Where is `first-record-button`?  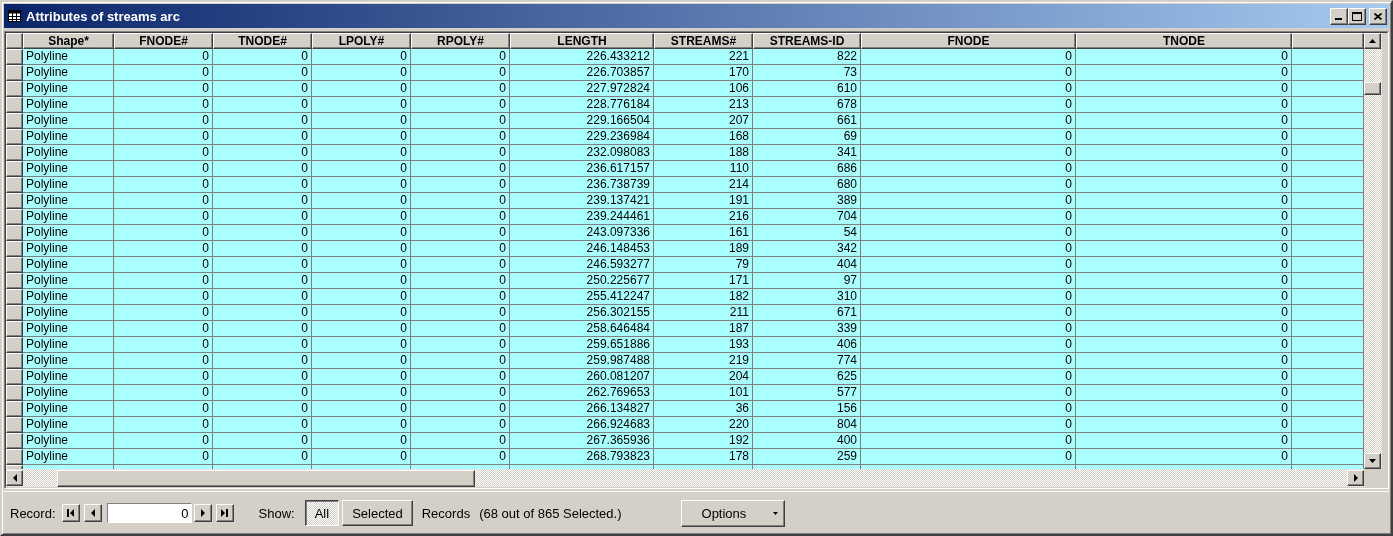 first-record-button is located at coordinates (70, 513).